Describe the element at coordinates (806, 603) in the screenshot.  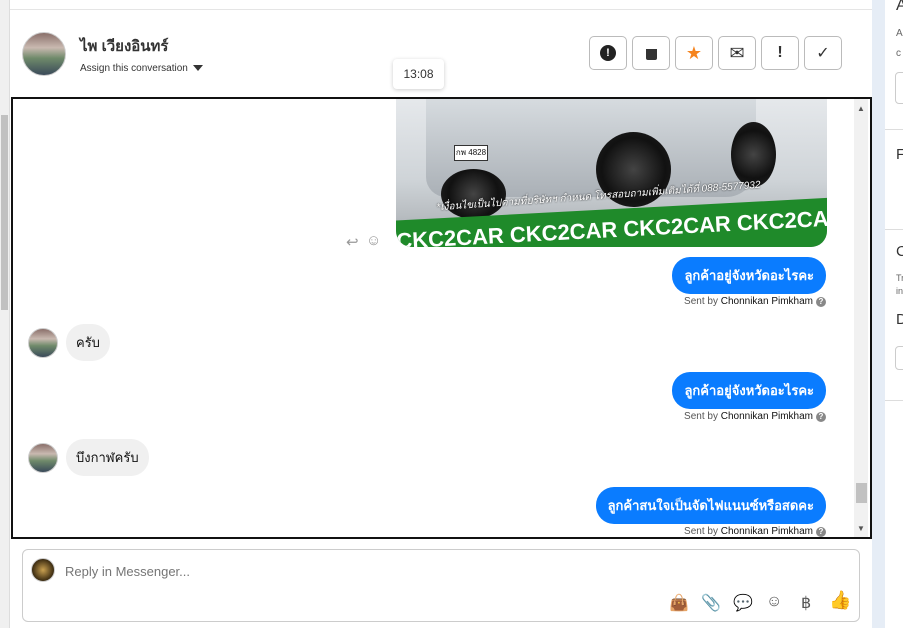
I see `baht-payment-icon: ฿` at that location.